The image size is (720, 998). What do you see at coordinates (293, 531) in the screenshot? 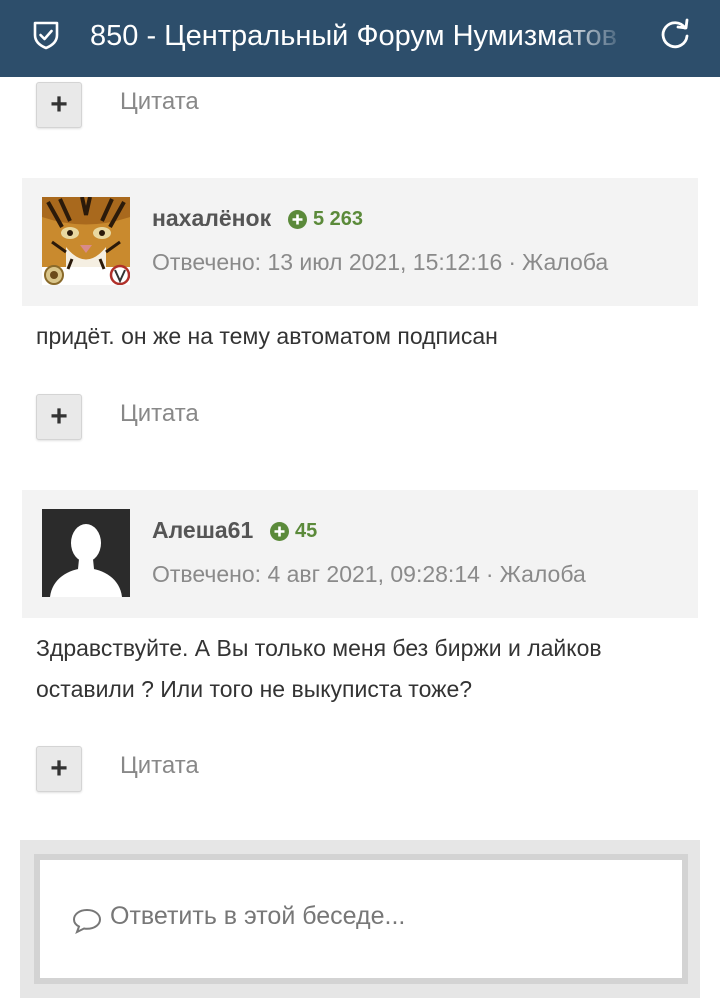
I see `reputation-badge: 45` at bounding box center [293, 531].